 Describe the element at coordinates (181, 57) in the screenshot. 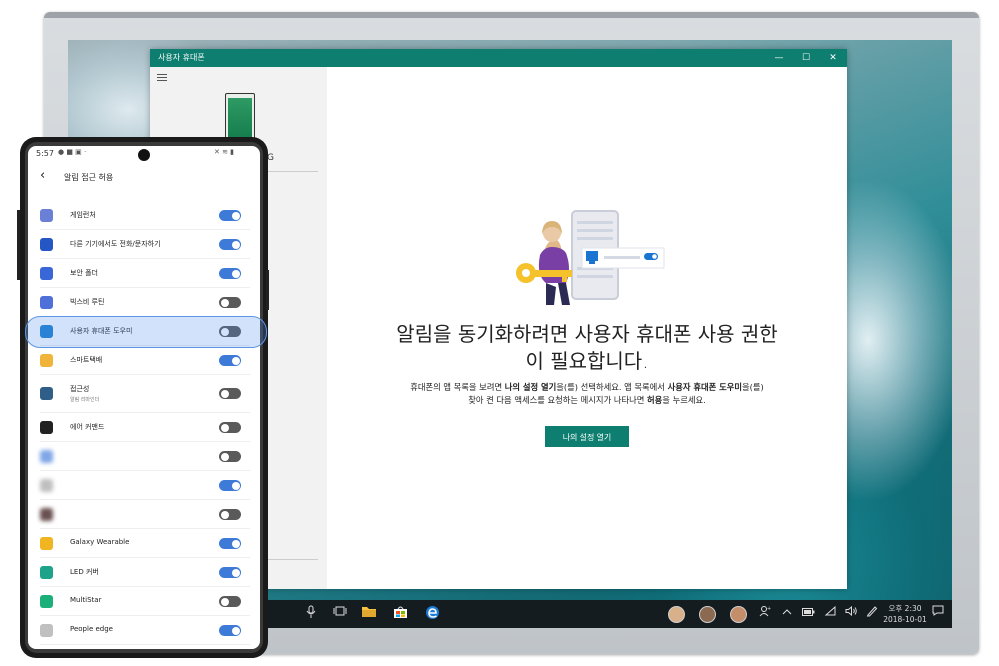

I see `app-title: 사용자 휴대폰` at that location.